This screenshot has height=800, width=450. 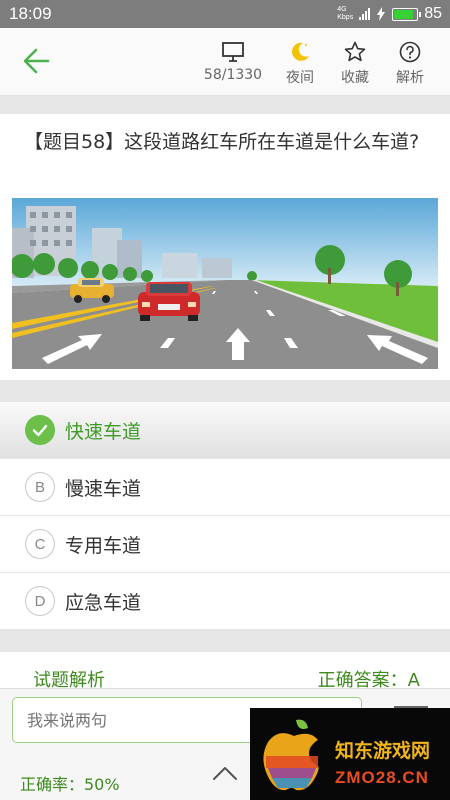 I want to click on status-time: 18:09, so click(x=30, y=13).